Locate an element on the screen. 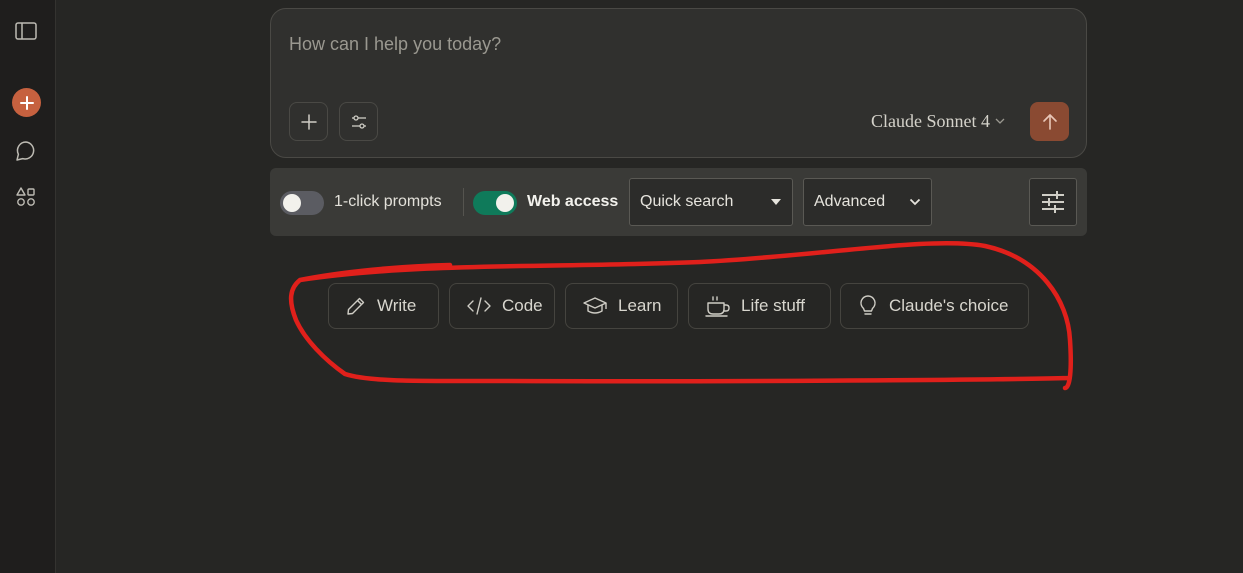 This screenshot has width=1243, height=573. chat-bubble-icon is located at coordinates (26, 151).